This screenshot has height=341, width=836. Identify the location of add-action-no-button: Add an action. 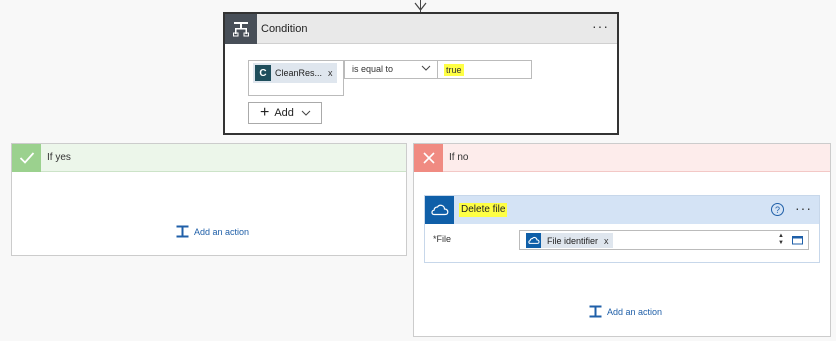
(625, 311).